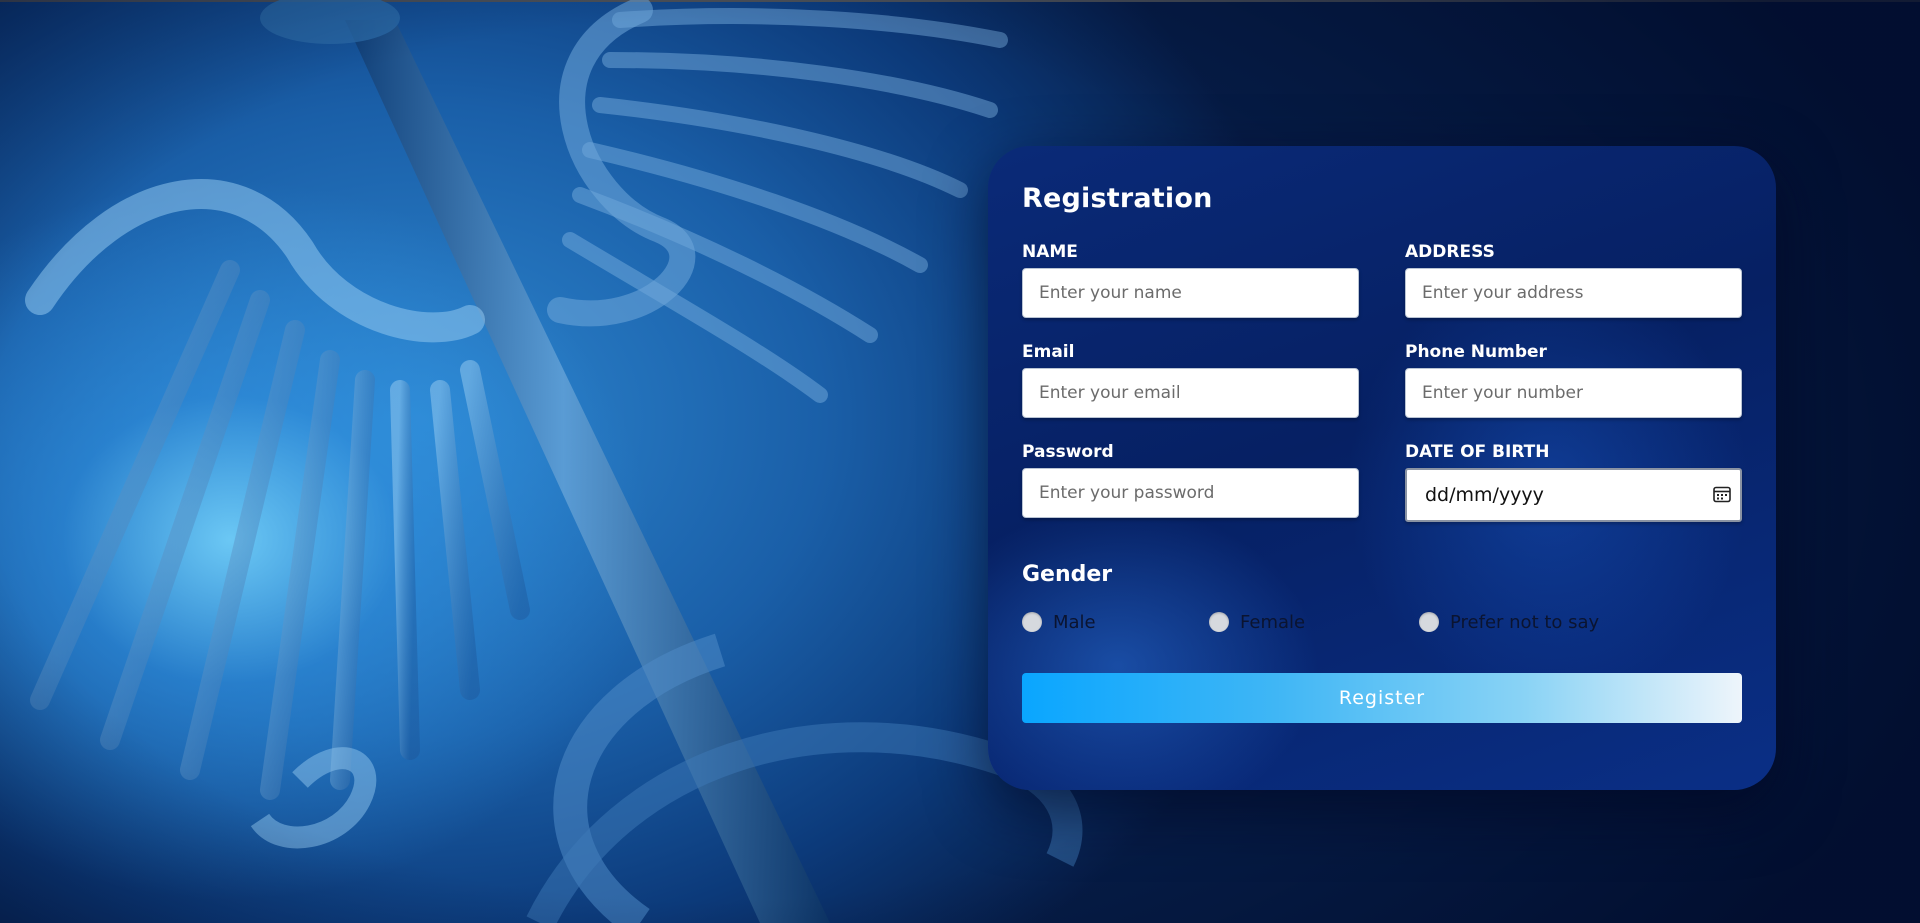 The image size is (1920, 923). What do you see at coordinates (1074, 622) in the screenshot?
I see `gender-label-male: Male` at bounding box center [1074, 622].